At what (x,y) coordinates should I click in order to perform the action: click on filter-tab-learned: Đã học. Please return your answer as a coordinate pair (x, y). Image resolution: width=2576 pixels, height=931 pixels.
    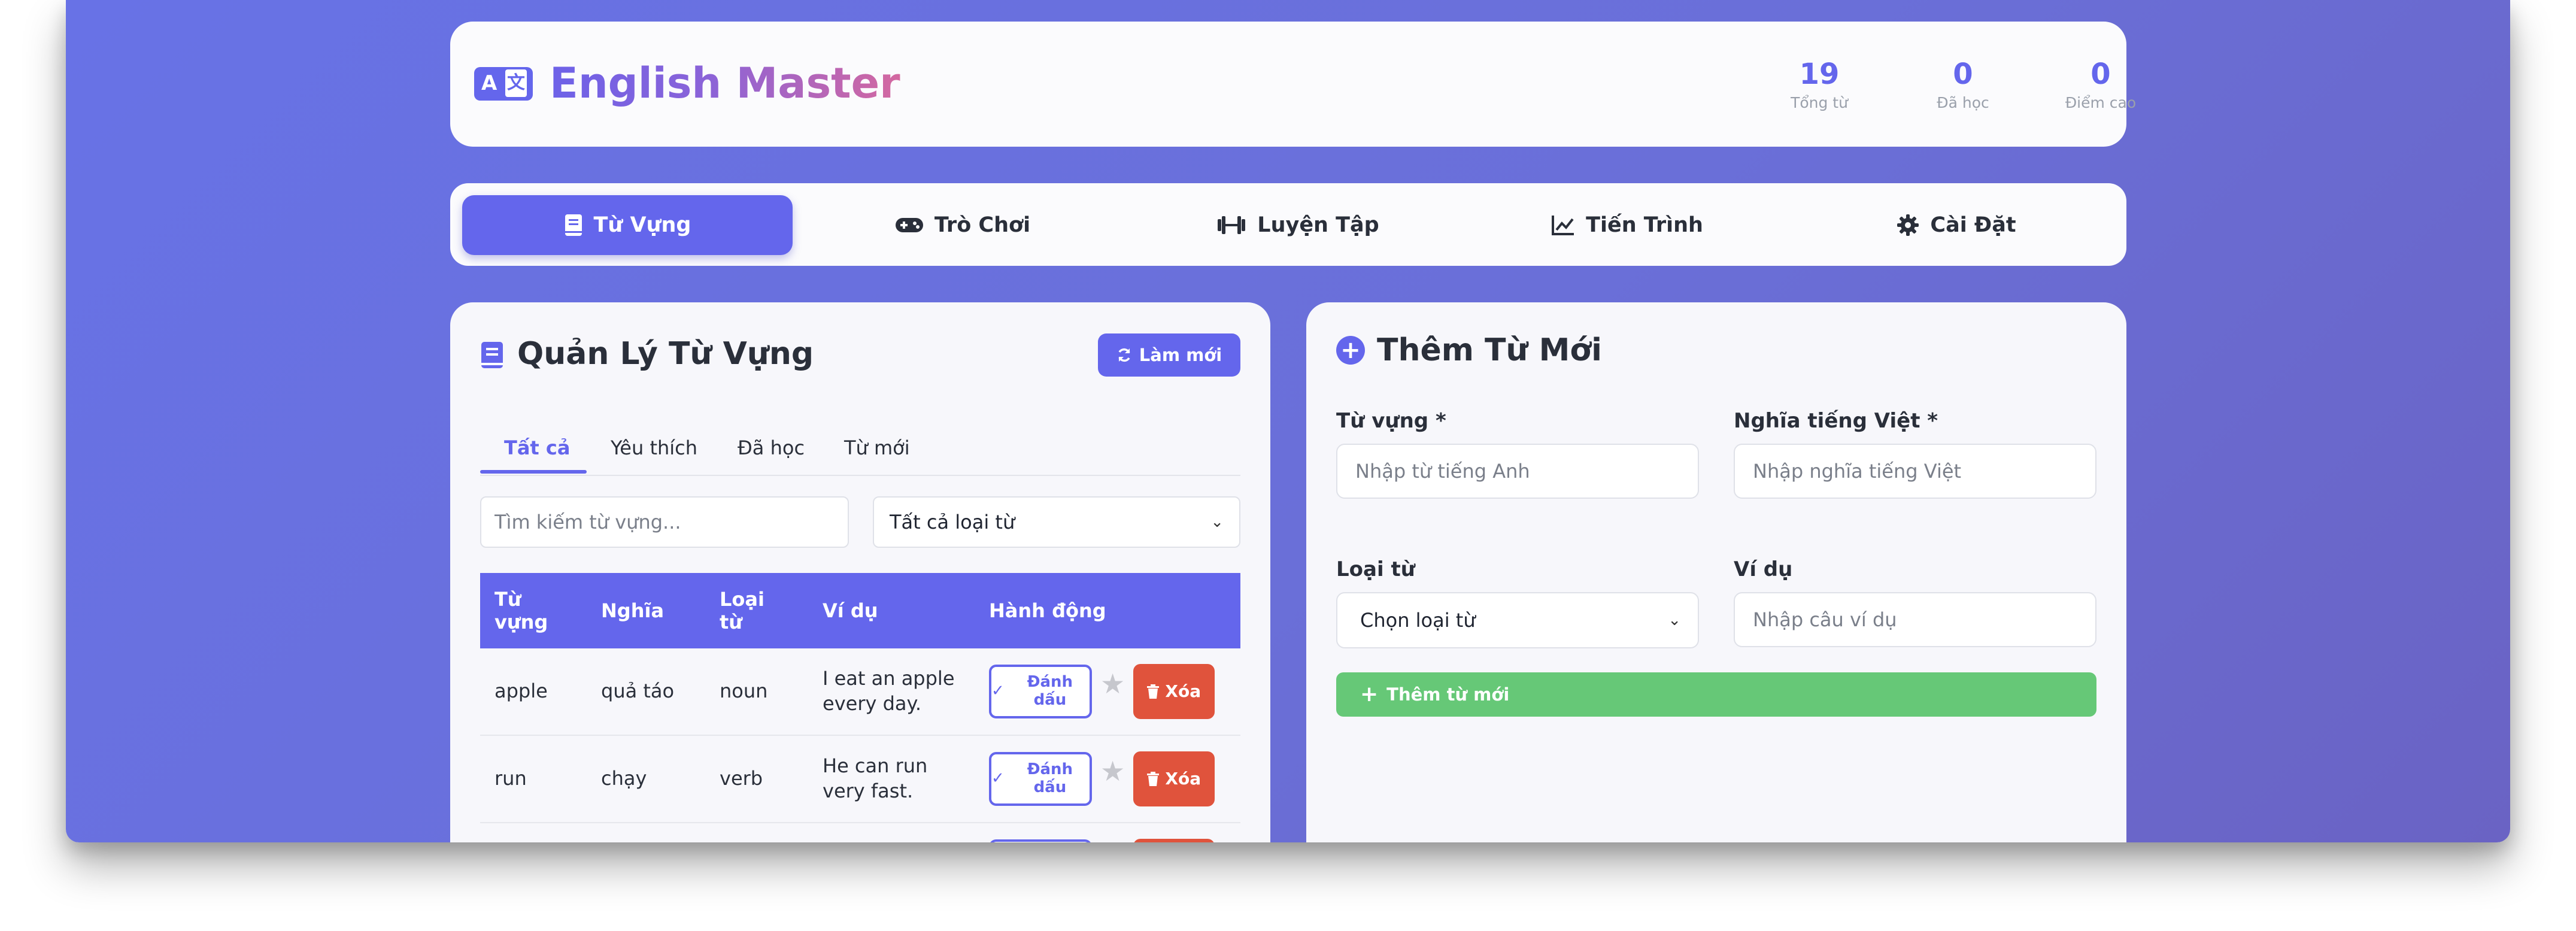
    Looking at the image, I should click on (771, 447).